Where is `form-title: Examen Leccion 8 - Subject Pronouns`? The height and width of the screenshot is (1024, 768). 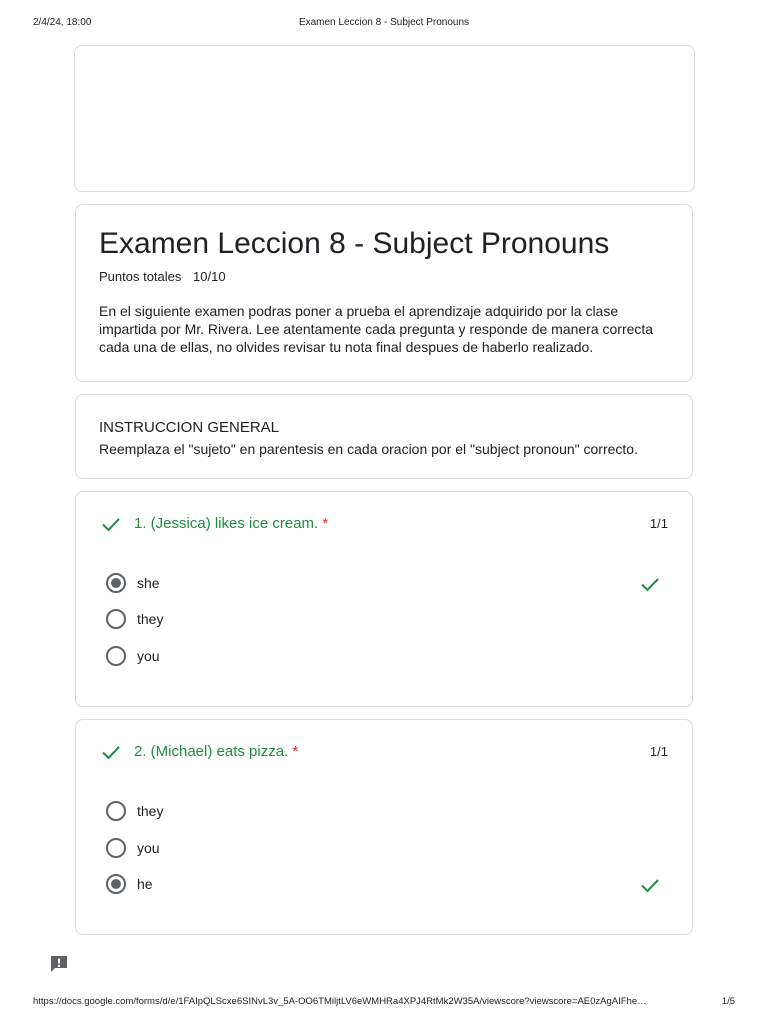 form-title: Examen Leccion 8 - Subject Pronouns is located at coordinates (354, 243).